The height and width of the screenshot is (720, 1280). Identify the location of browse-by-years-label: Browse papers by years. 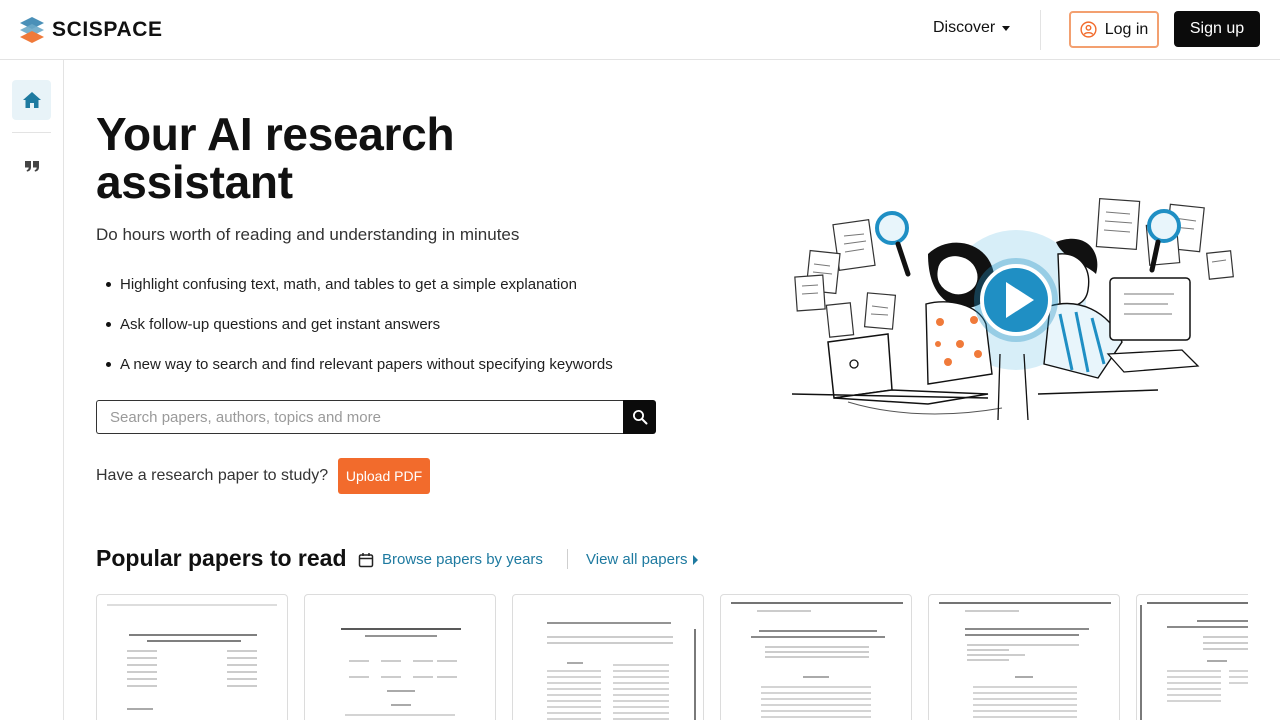
(462, 559).